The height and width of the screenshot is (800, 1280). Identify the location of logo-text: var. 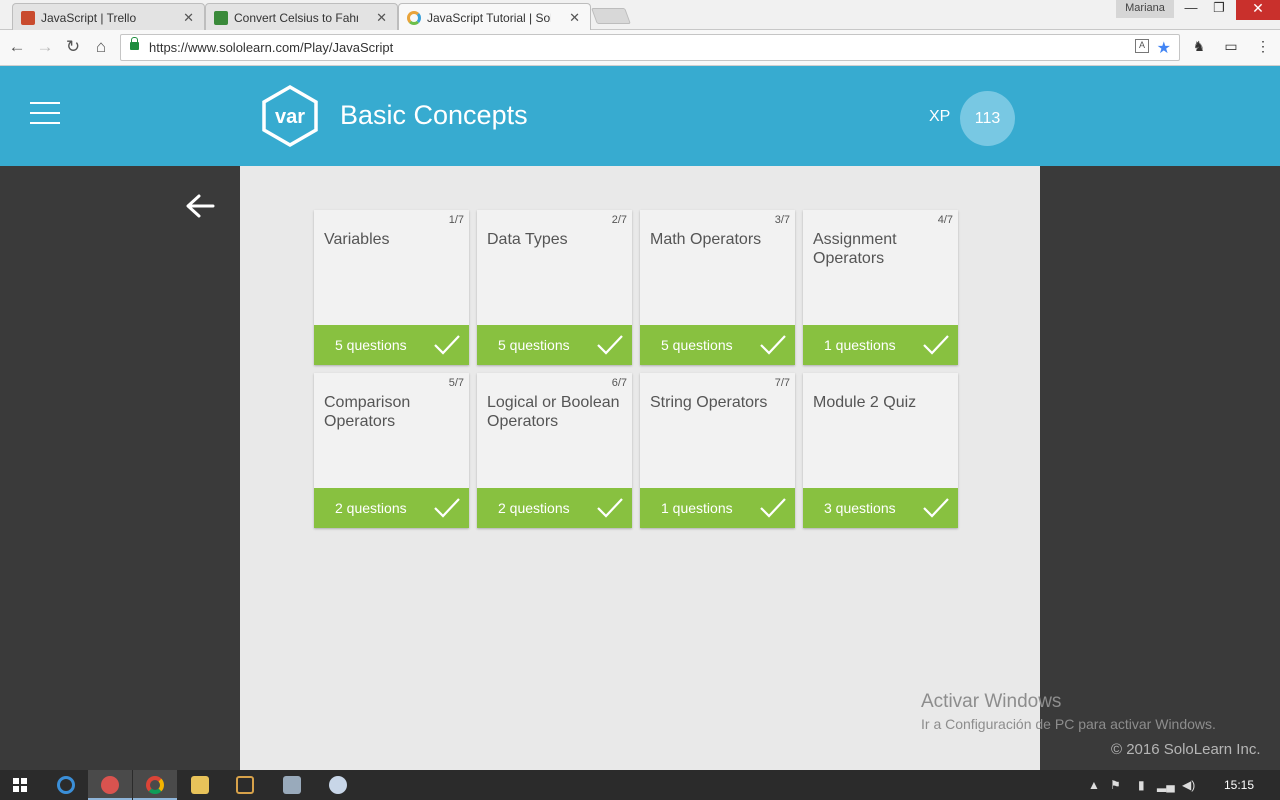
(290, 117).